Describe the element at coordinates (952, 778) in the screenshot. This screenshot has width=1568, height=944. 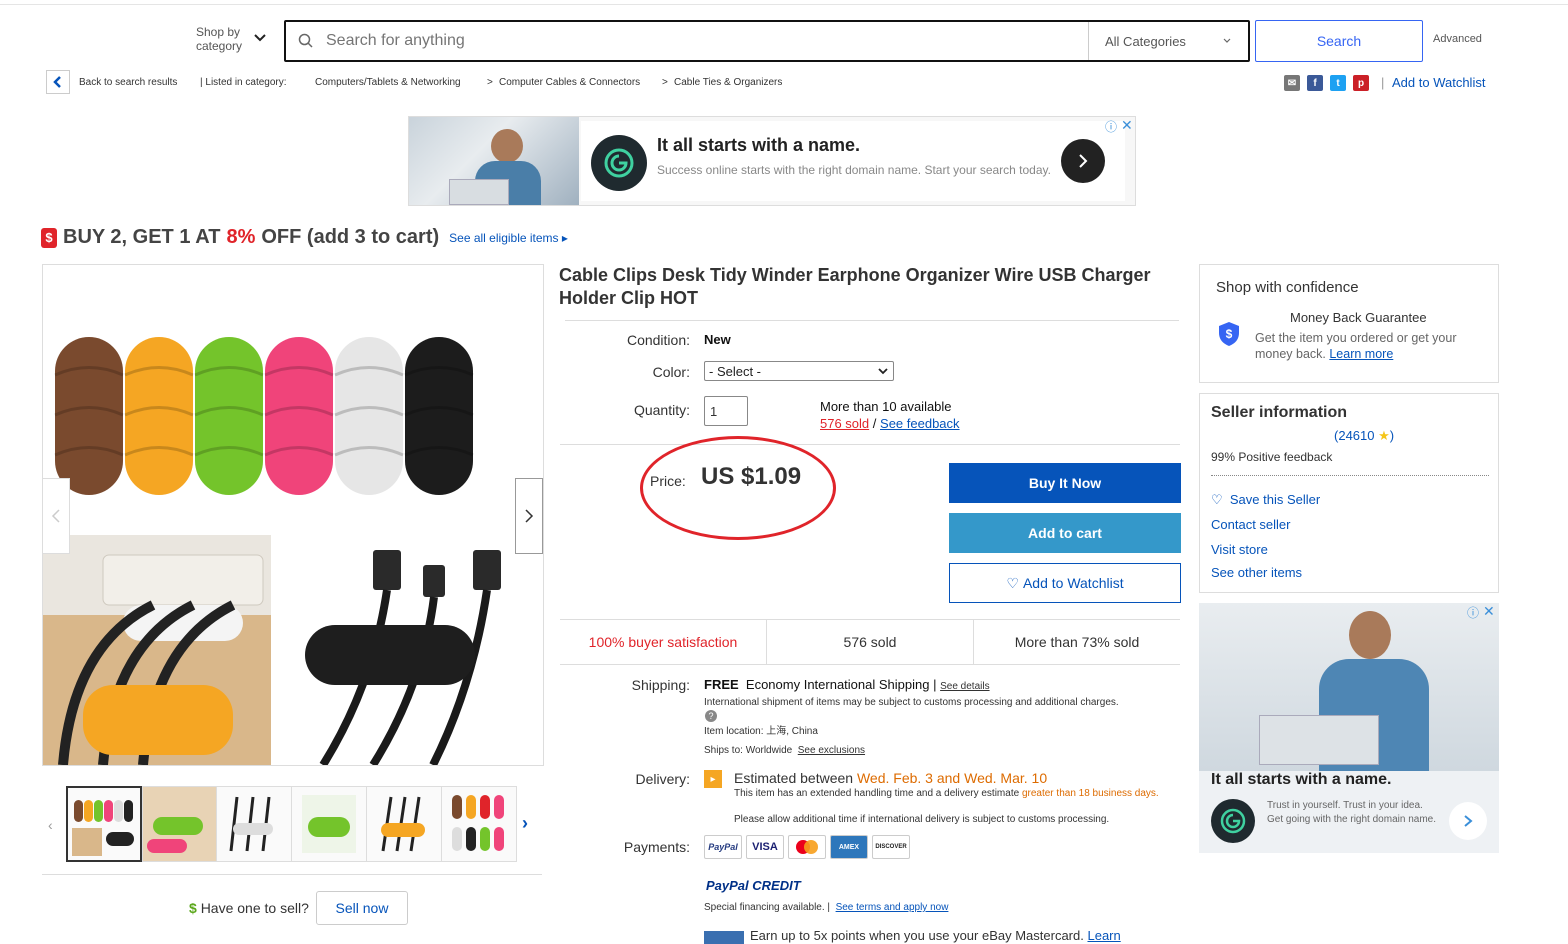
I see `delivery-dates: Wed. Feb. 3 and Wed. Mar. 10` at that location.